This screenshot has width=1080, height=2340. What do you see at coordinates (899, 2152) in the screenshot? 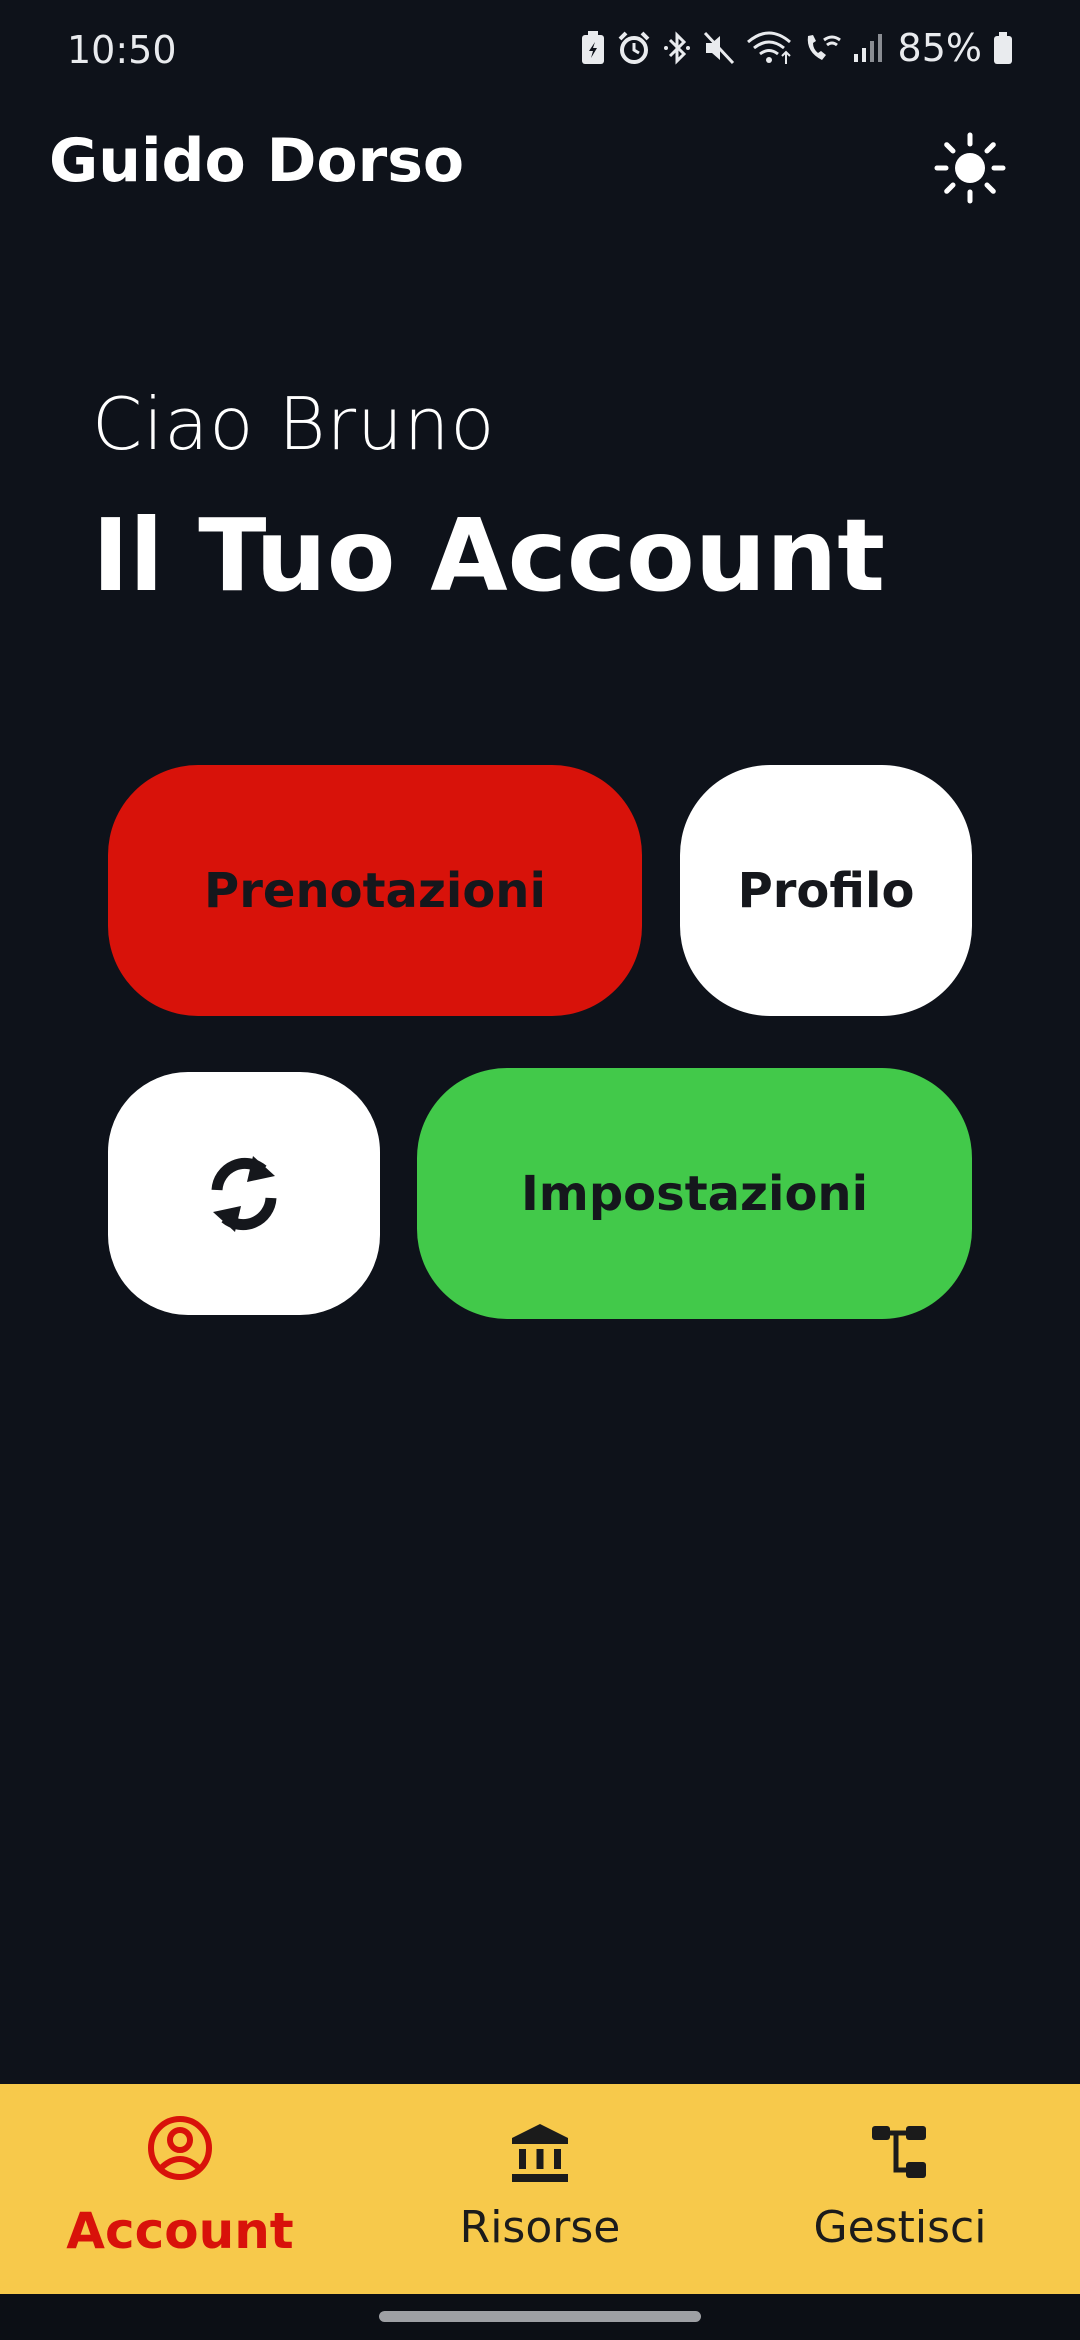
I see `tree-icon` at bounding box center [899, 2152].